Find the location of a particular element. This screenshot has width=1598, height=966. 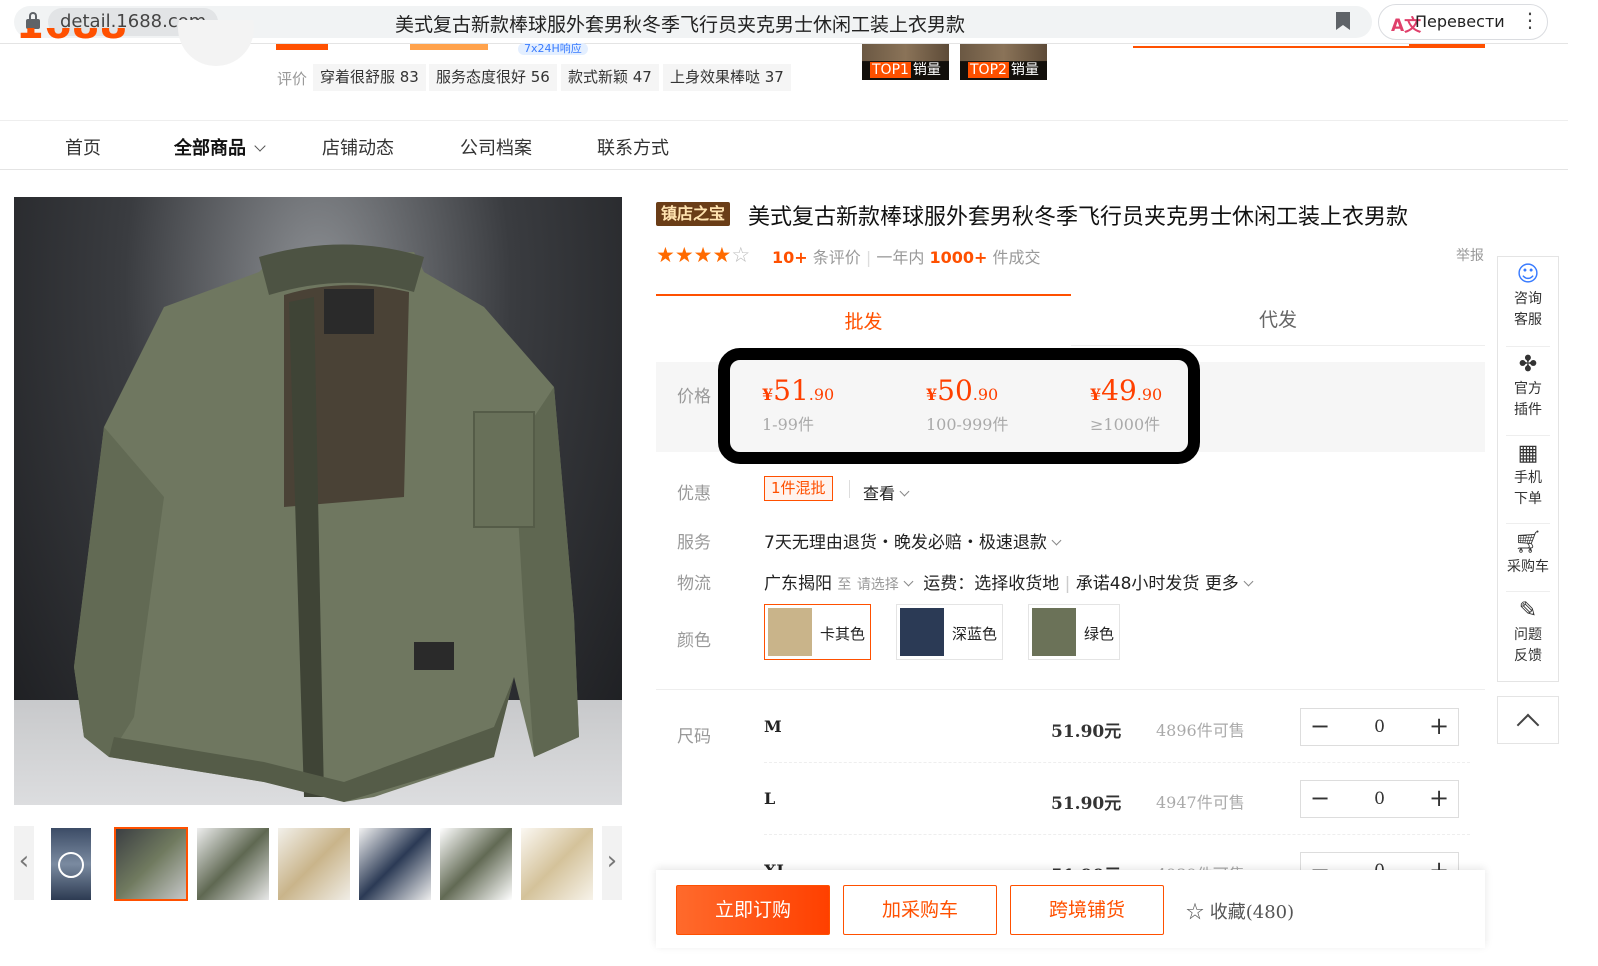

promo-view-button: 查看 is located at coordinates (888, 492).